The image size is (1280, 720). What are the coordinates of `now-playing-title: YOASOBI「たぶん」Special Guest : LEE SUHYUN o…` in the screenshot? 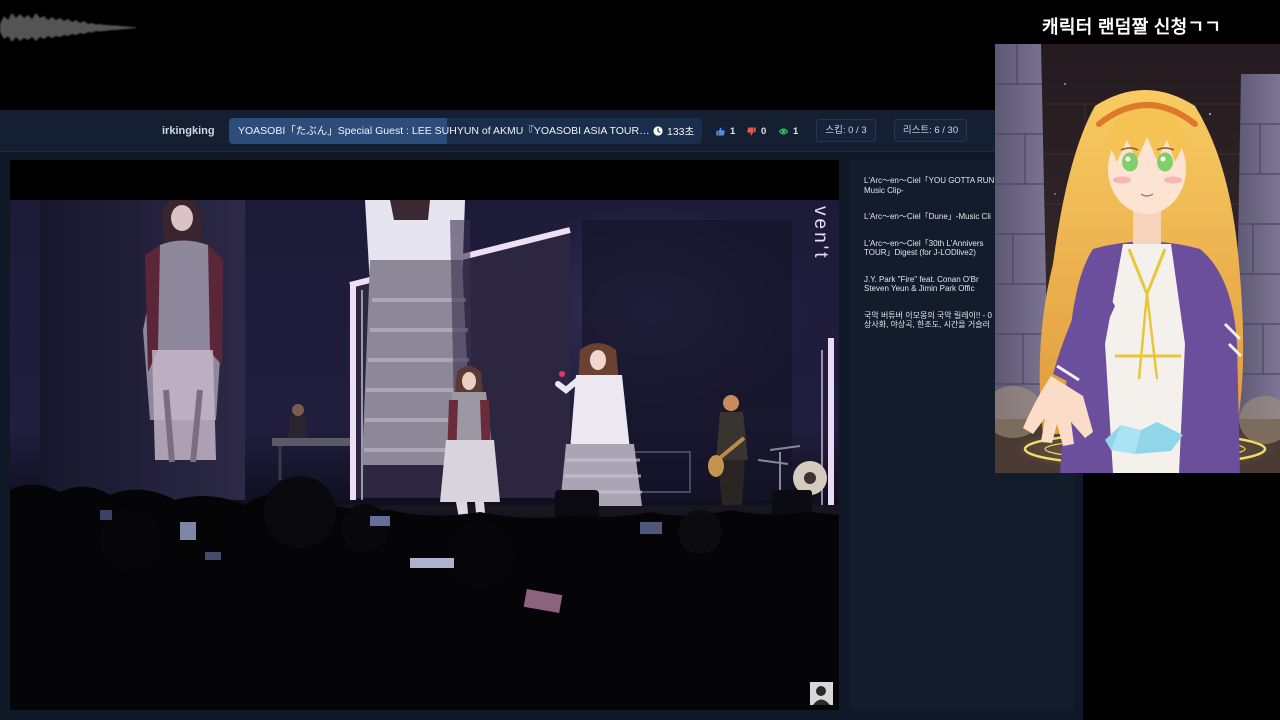 It's located at (444, 131).